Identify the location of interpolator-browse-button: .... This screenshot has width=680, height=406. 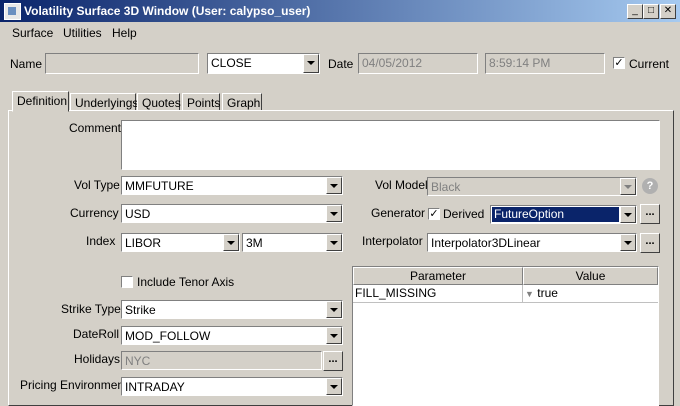
(650, 243).